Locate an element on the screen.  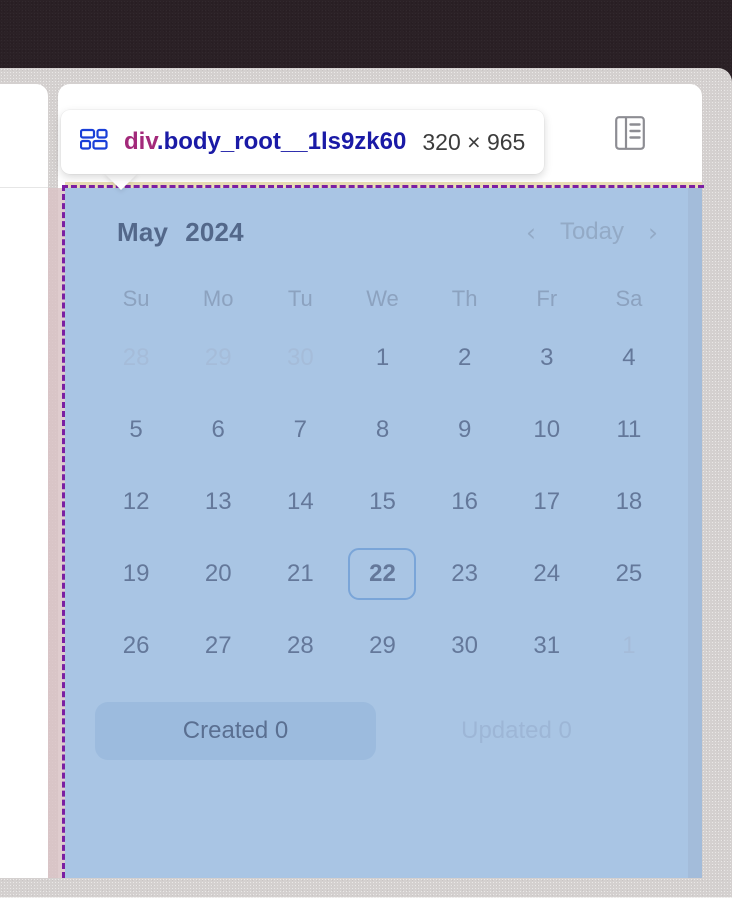
calendar-day-cell: 23 is located at coordinates (465, 574).